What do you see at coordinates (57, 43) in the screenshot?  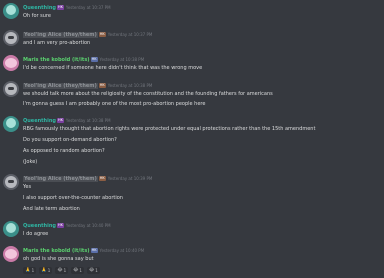 I see `message-text: and I am very pro-abortion` at bounding box center [57, 43].